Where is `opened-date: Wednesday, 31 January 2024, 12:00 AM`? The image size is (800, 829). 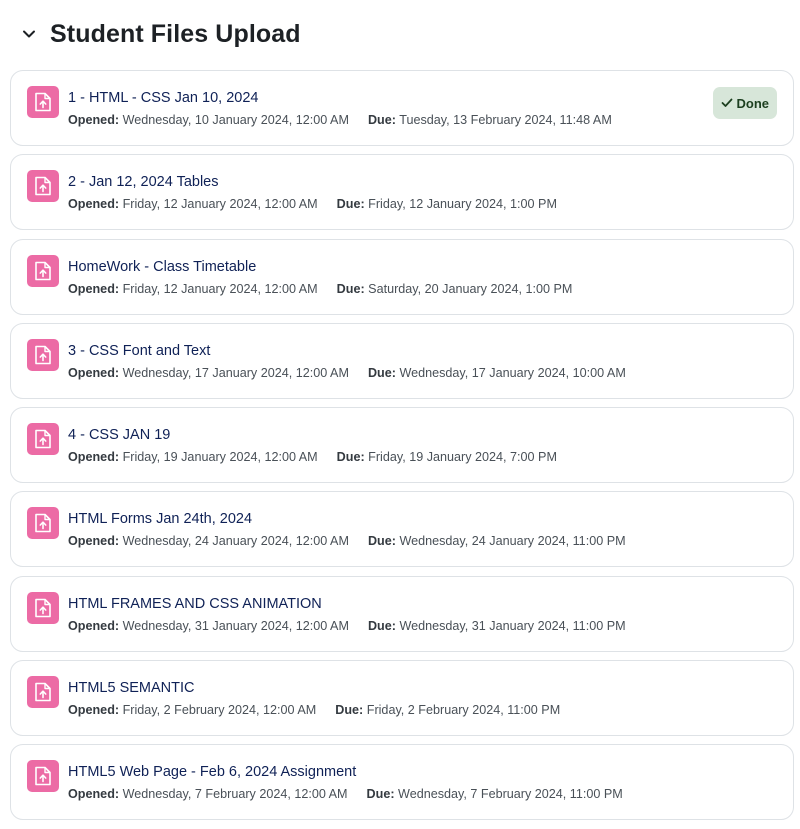 opened-date: Wednesday, 31 January 2024, 12:00 AM is located at coordinates (235, 625).